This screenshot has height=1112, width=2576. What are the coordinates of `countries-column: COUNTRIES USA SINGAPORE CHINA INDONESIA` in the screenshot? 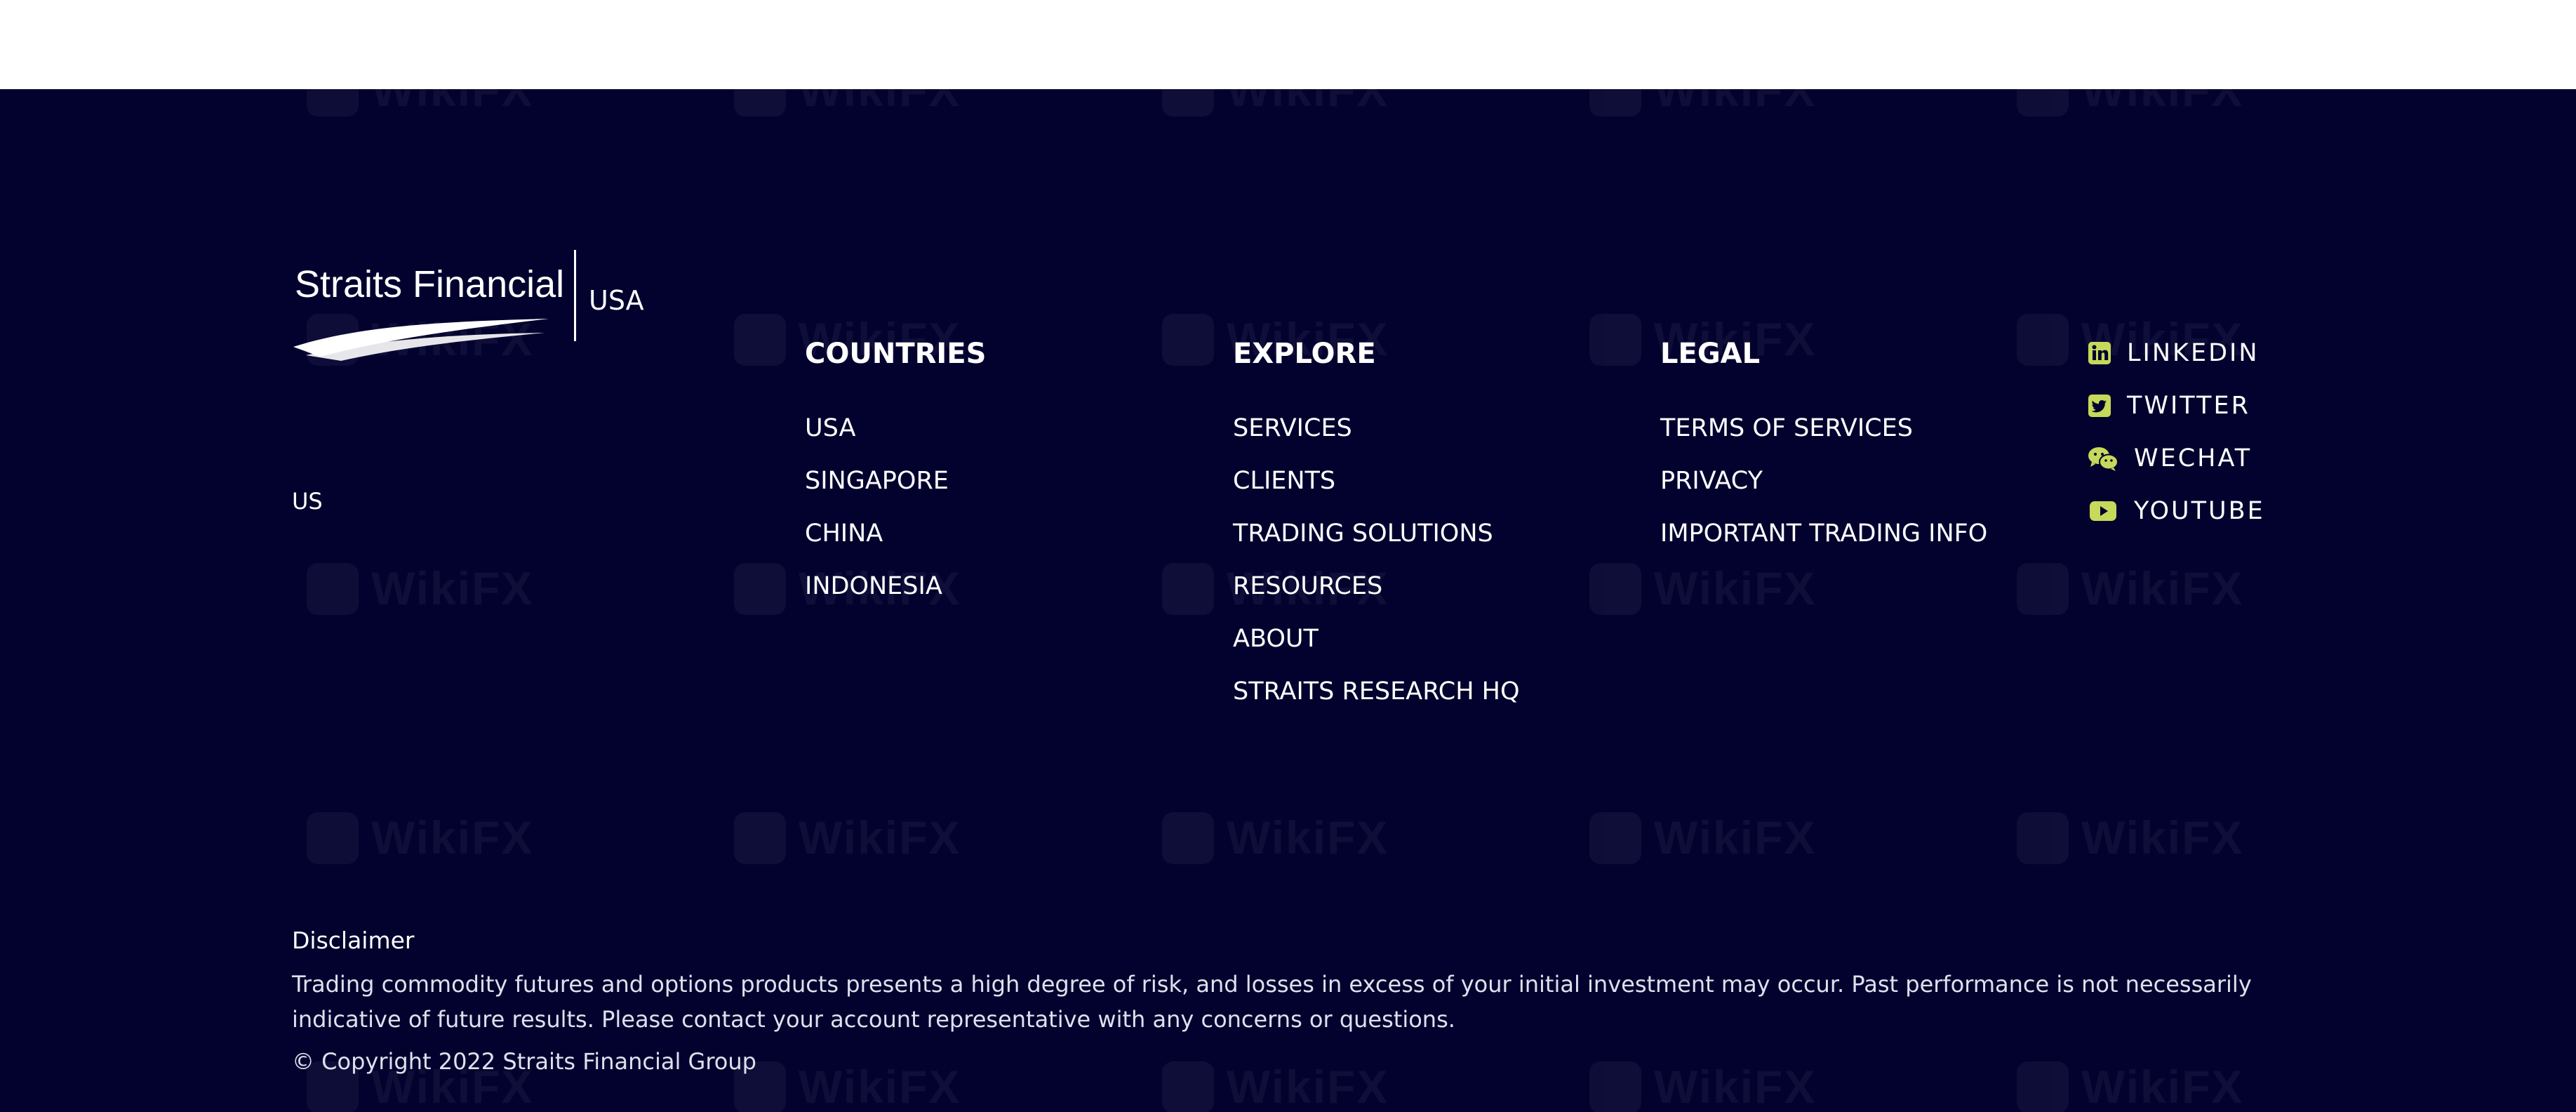 It's located at (895, 473).